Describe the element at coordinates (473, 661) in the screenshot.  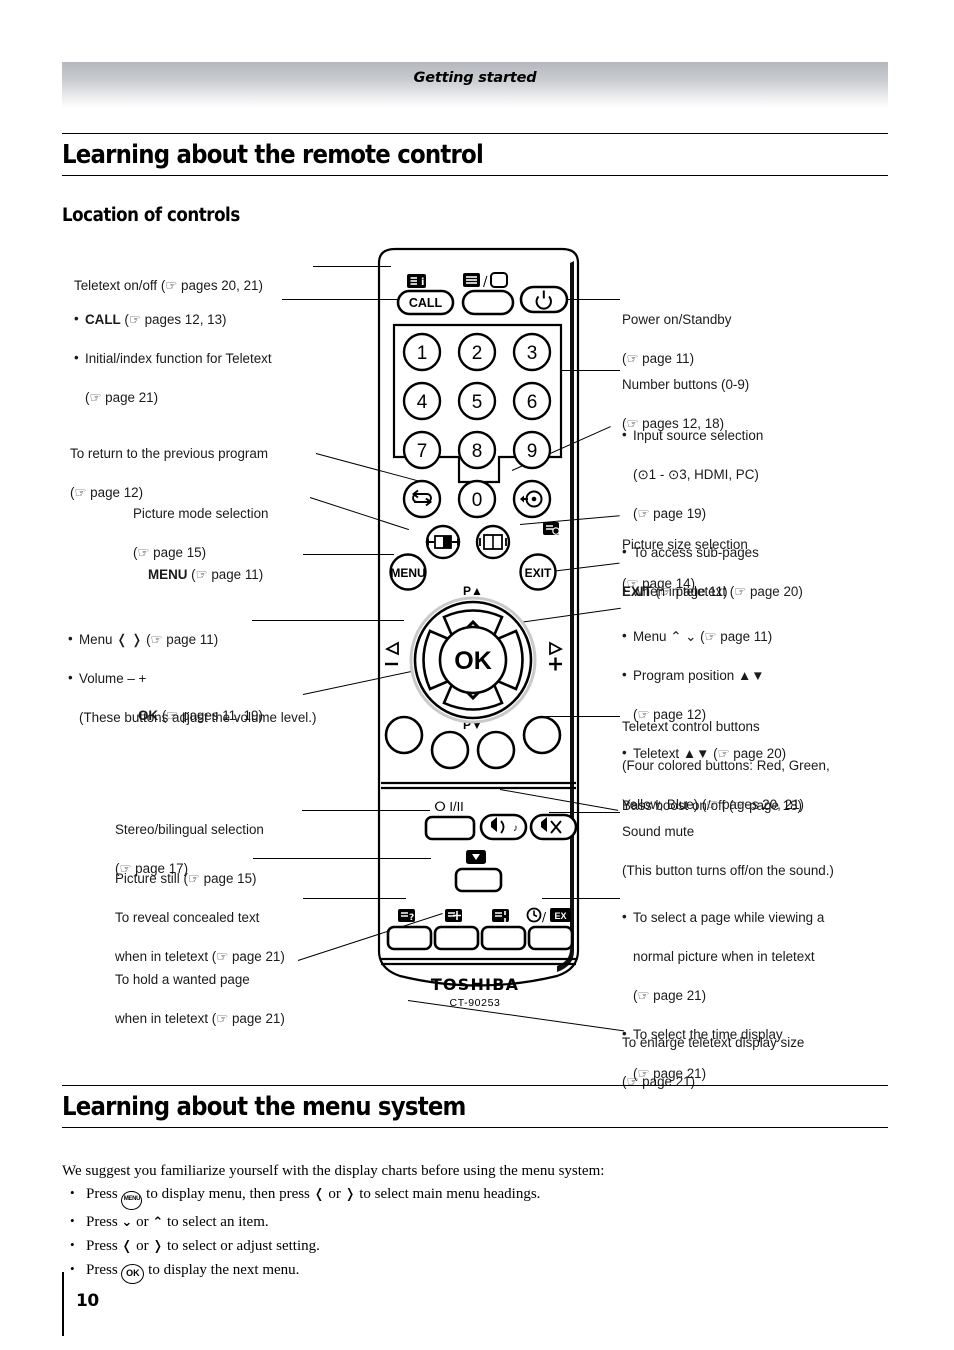
I see `svg-text: OK` at that location.